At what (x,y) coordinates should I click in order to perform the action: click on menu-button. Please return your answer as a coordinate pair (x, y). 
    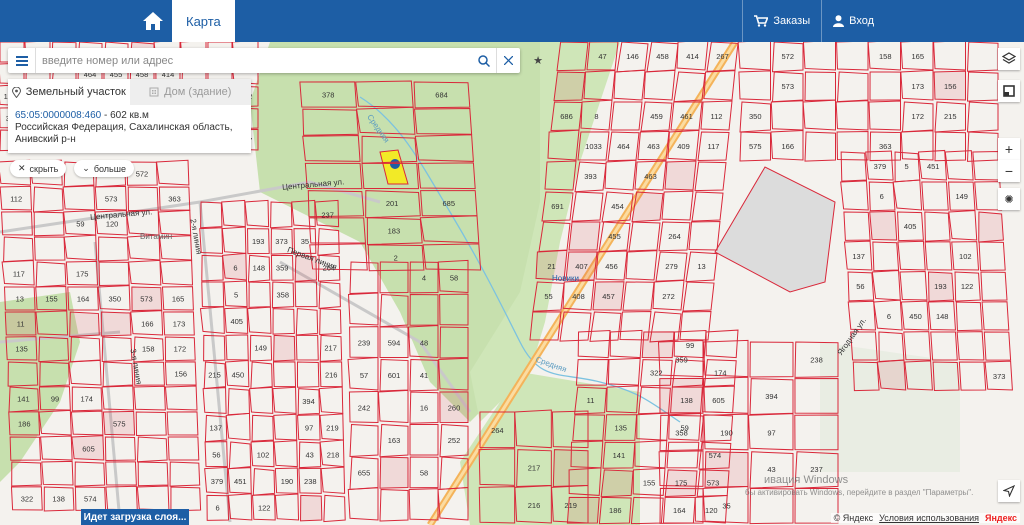
    Looking at the image, I should click on (22, 60).